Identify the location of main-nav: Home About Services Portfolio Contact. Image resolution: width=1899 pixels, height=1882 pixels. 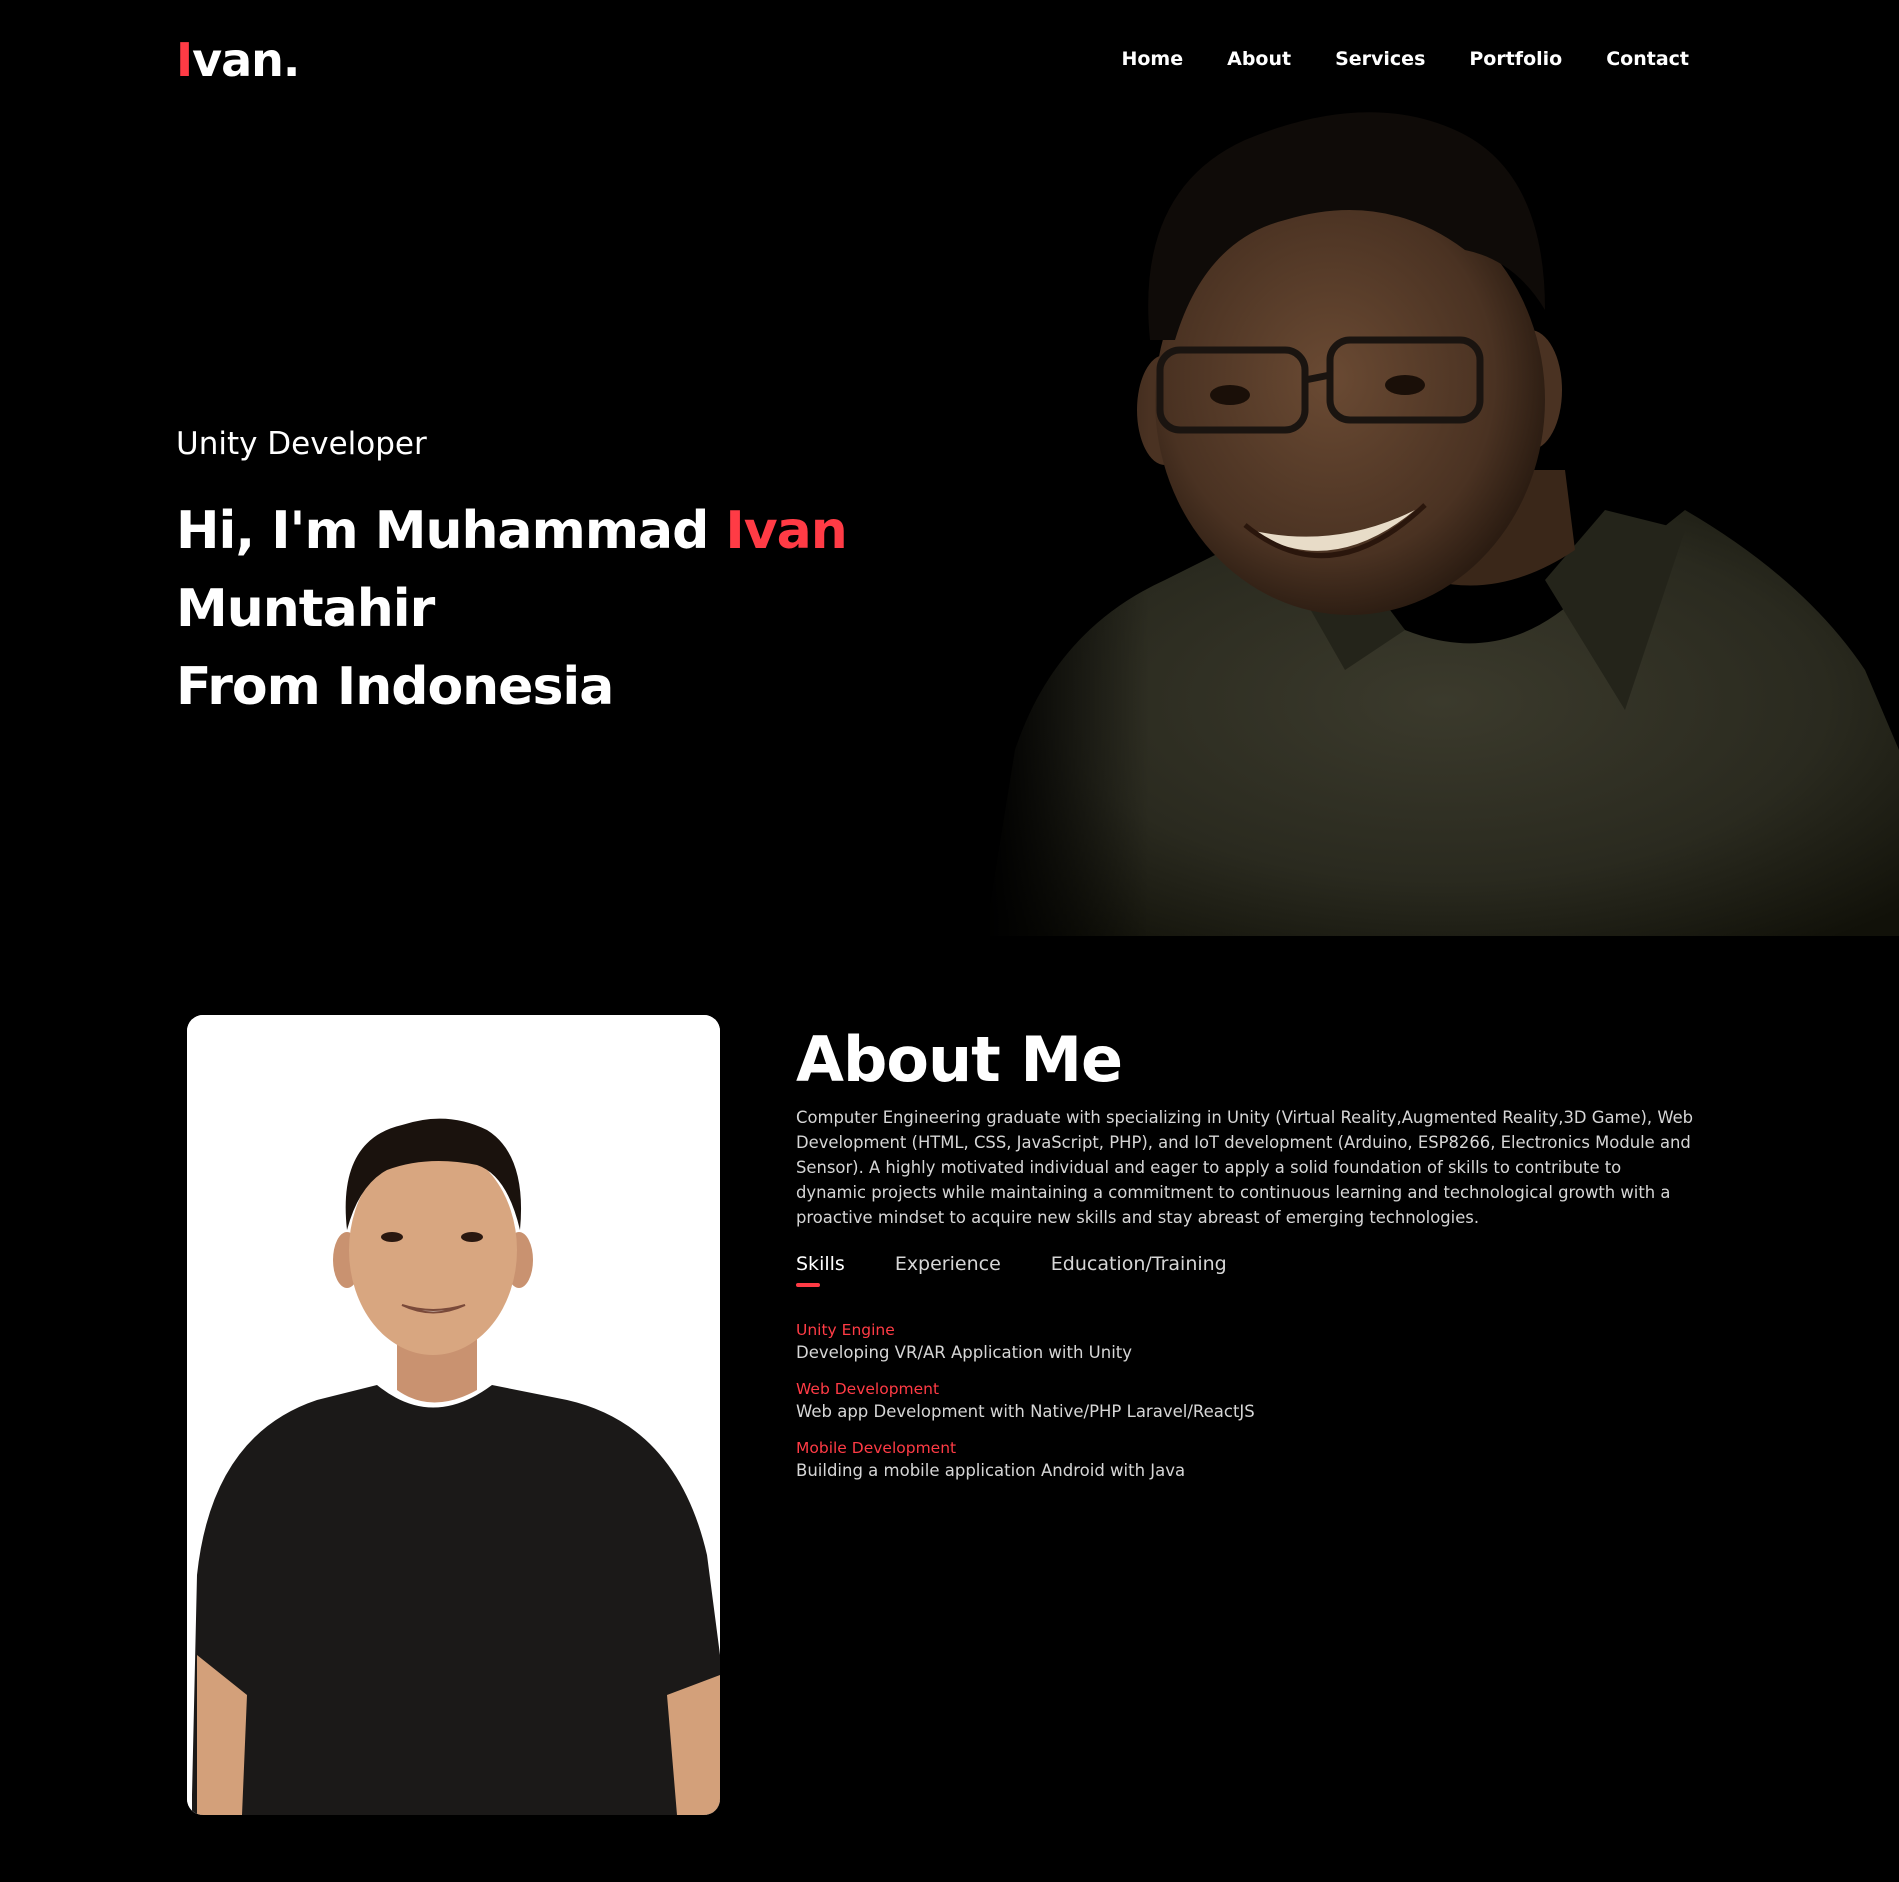
(1405, 59).